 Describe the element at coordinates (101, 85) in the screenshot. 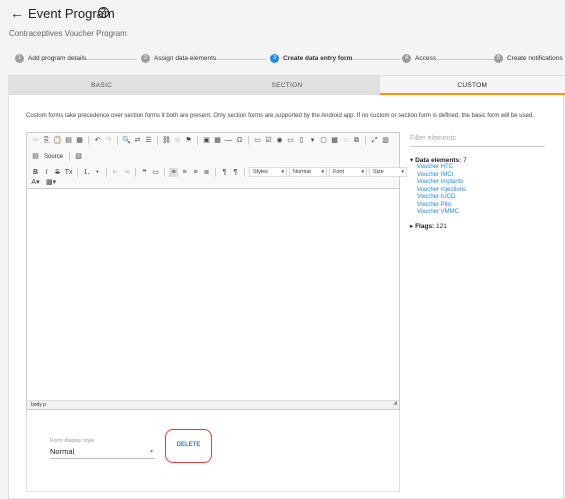

I see `tab-basic: BASIC` at that location.